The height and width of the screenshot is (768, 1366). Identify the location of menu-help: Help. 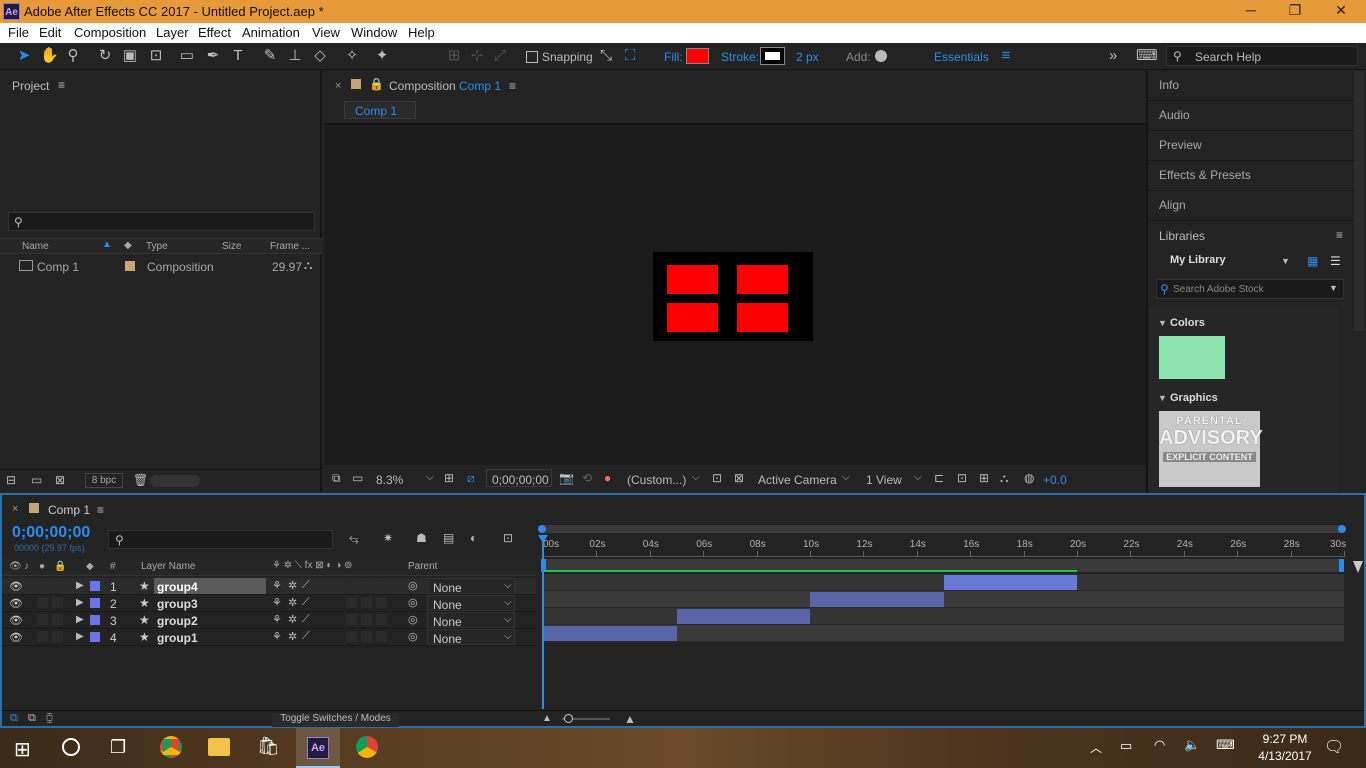
(421, 32).